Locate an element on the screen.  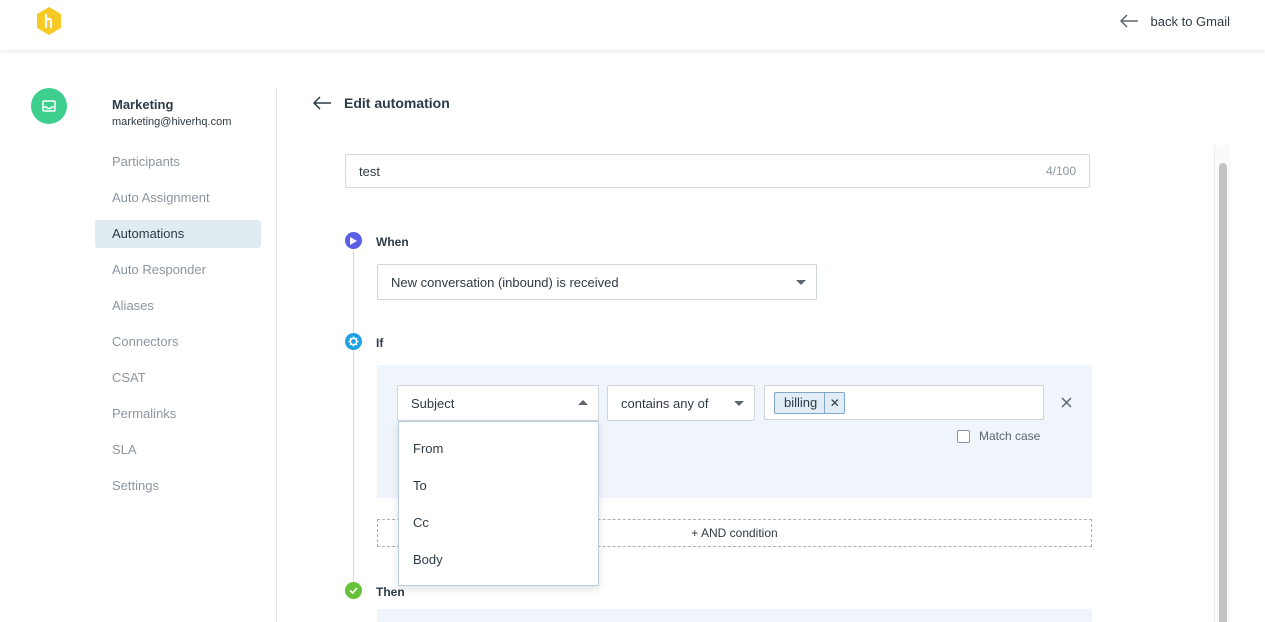
inbox-icon is located at coordinates (49, 106).